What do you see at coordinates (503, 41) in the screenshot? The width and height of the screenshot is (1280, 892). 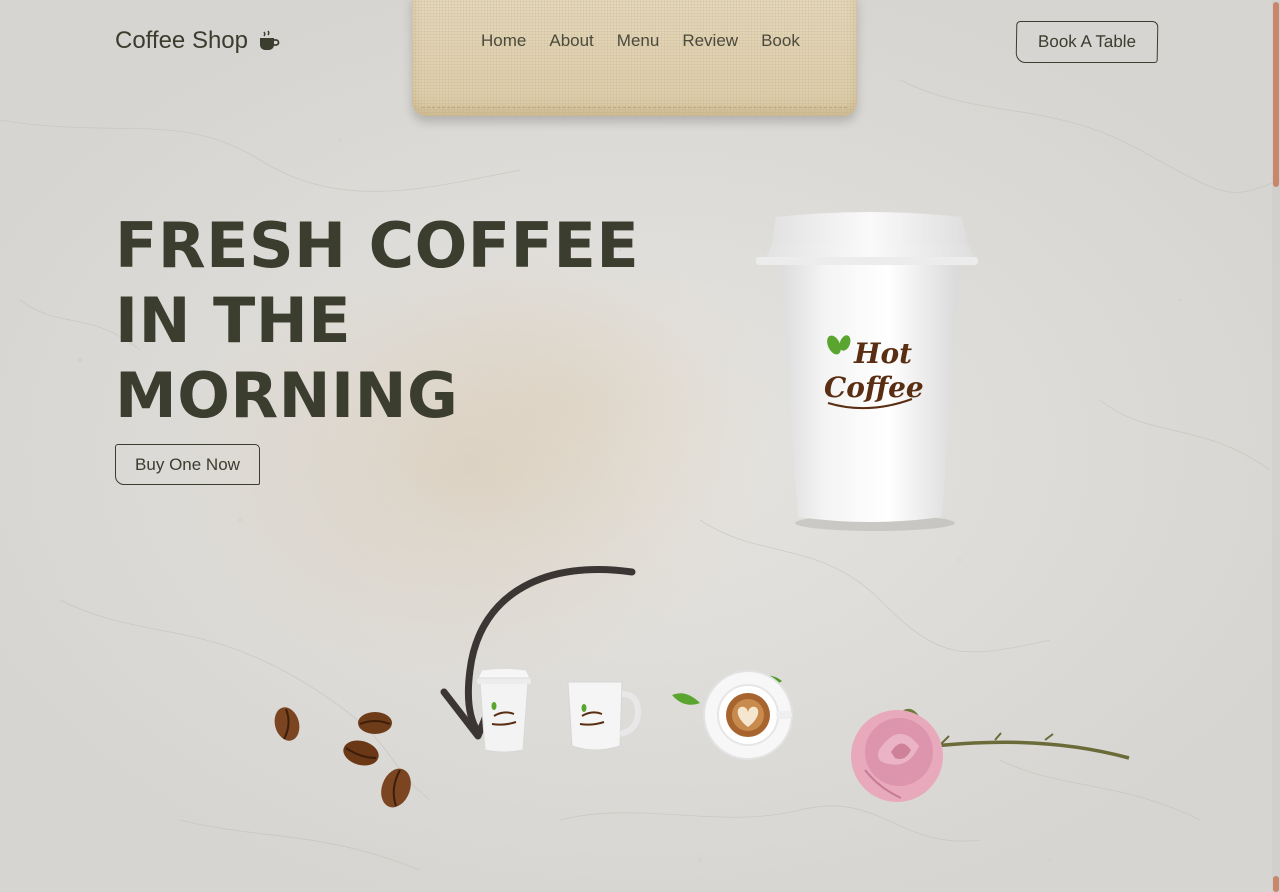 I see `nav-home: Home` at bounding box center [503, 41].